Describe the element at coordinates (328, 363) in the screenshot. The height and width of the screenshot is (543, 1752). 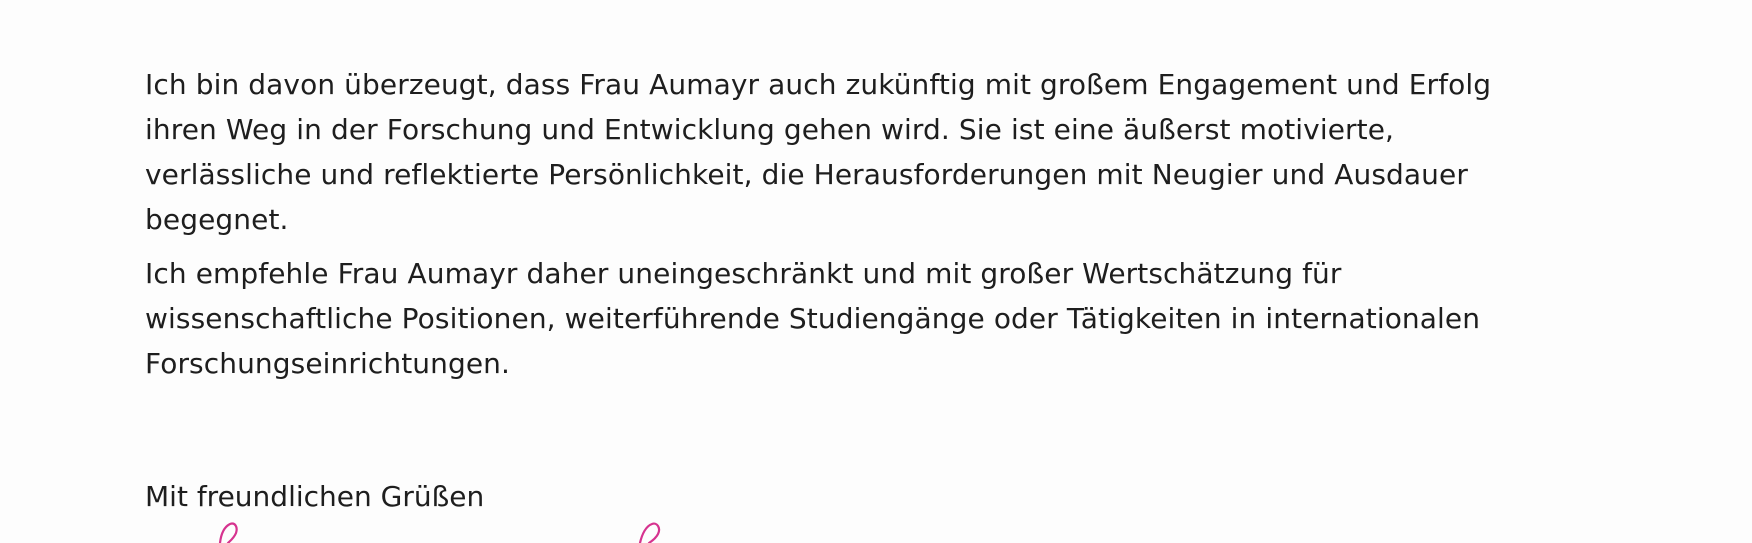
I see `text-line: Forschungseinrichtungen.` at that location.